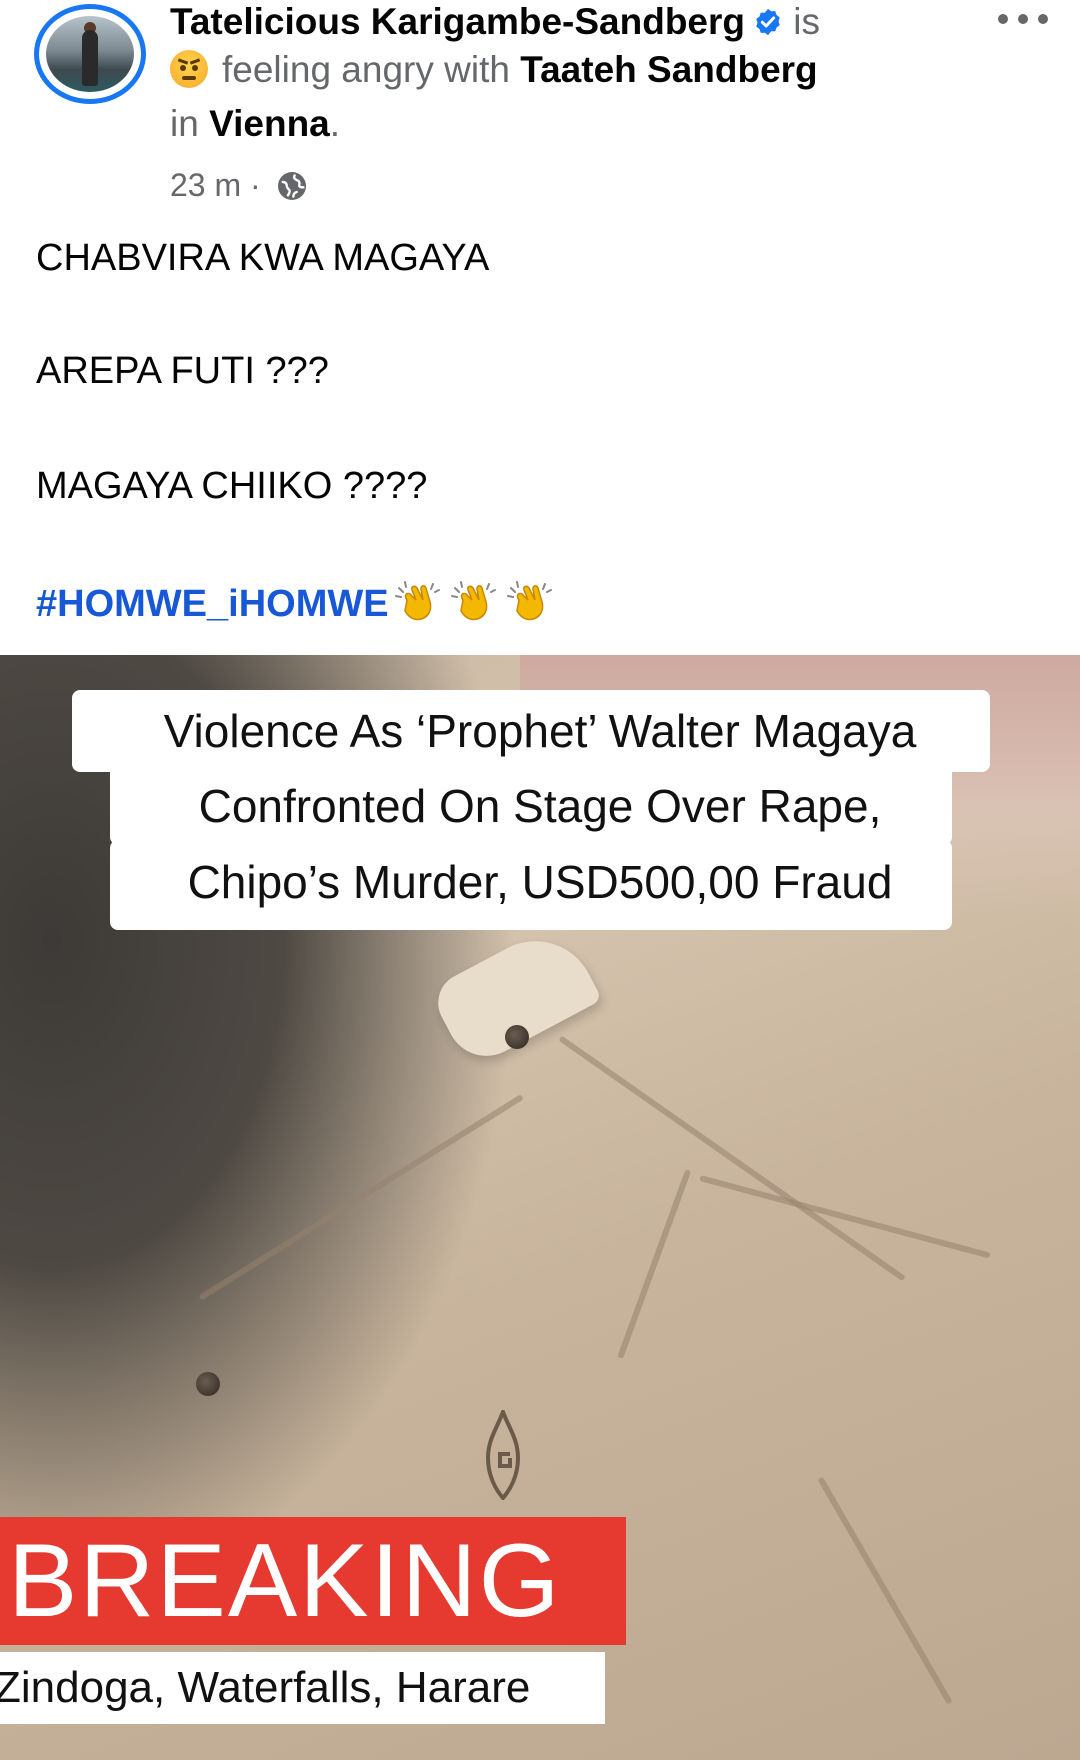 This screenshot has width=1080, height=1760. What do you see at coordinates (265, 1687) in the screenshot?
I see `location-caption: Zindoga, Waterfalls, Harare` at bounding box center [265, 1687].